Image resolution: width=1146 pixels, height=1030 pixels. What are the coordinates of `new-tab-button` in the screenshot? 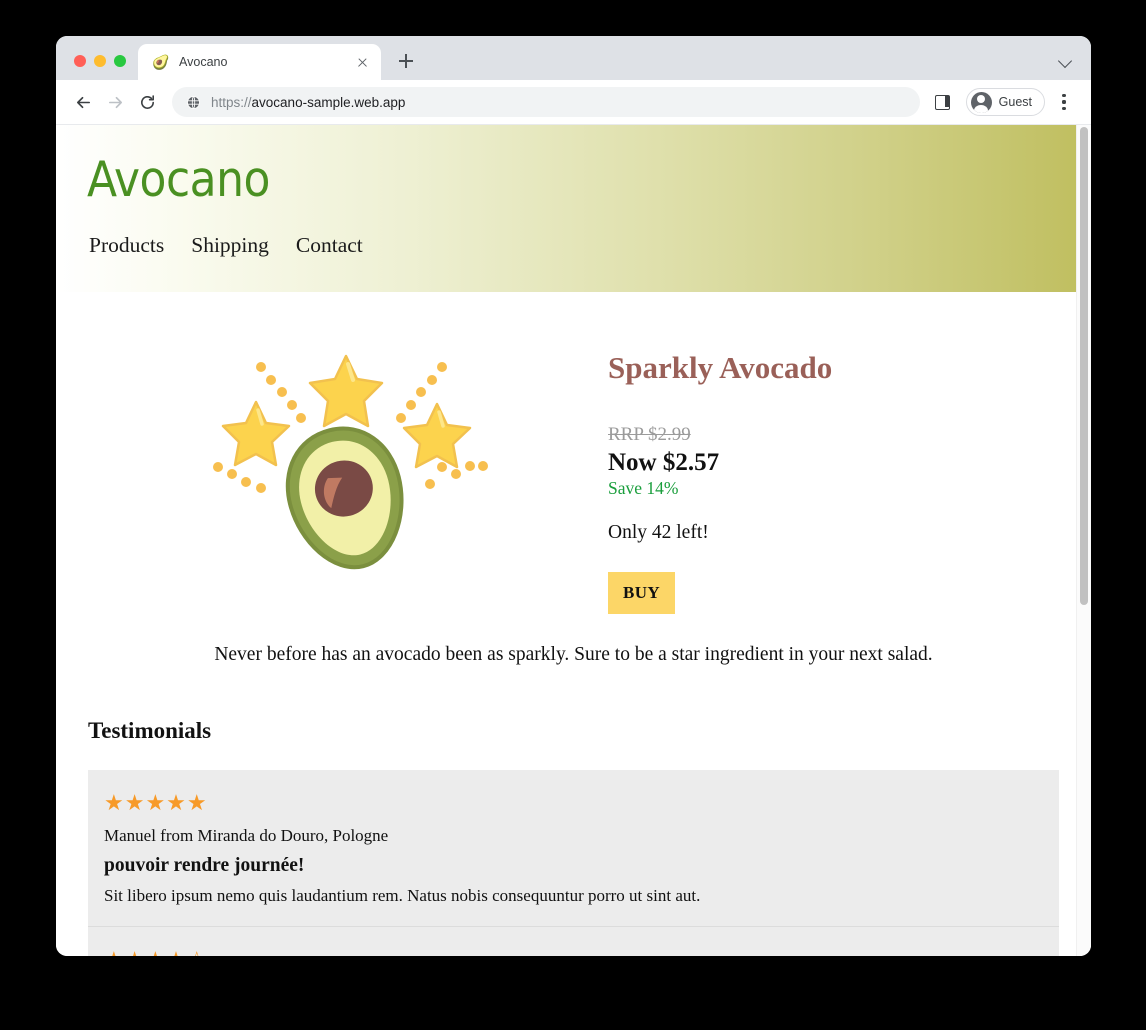 It's located at (406, 61).